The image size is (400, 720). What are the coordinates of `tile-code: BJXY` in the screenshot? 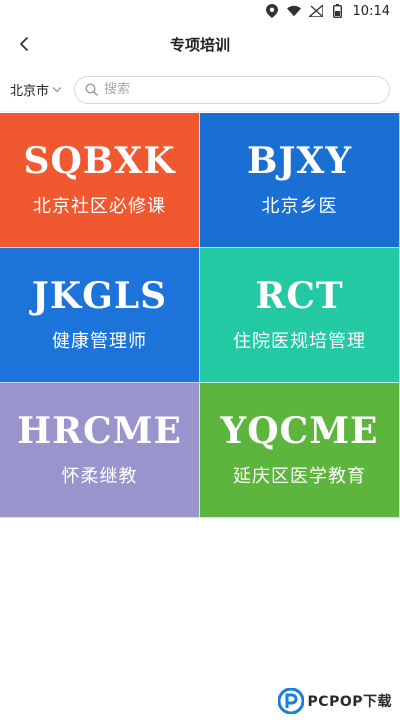 It's located at (299, 161).